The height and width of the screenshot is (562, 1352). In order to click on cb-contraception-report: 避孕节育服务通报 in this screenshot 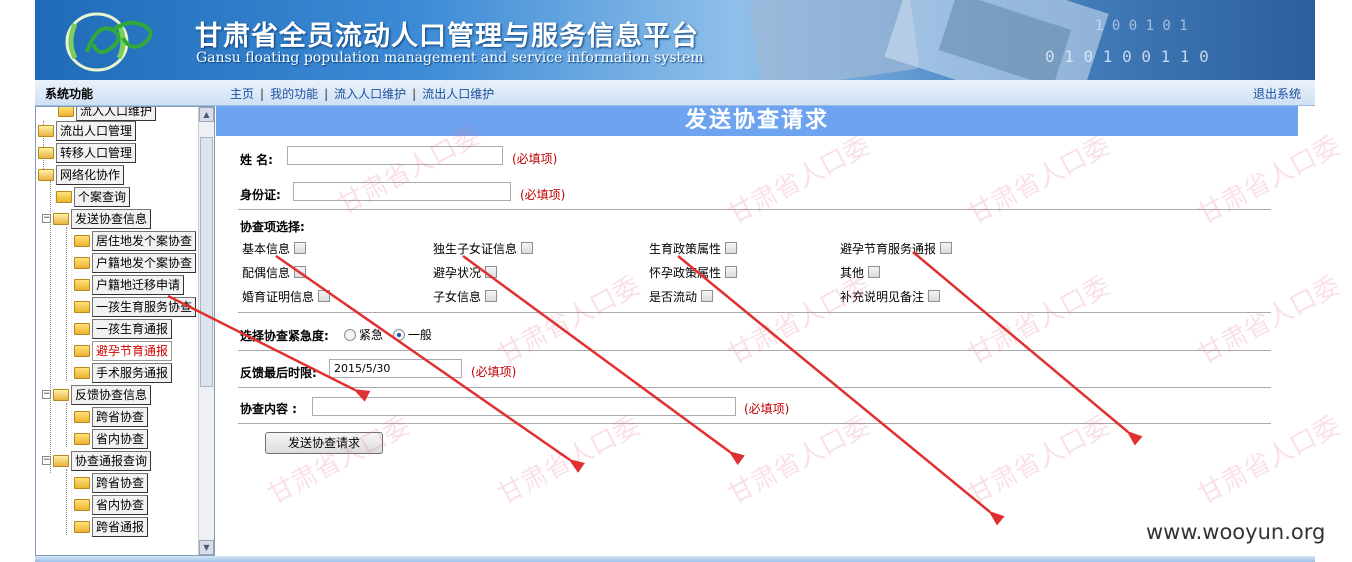, I will do `click(896, 248)`.